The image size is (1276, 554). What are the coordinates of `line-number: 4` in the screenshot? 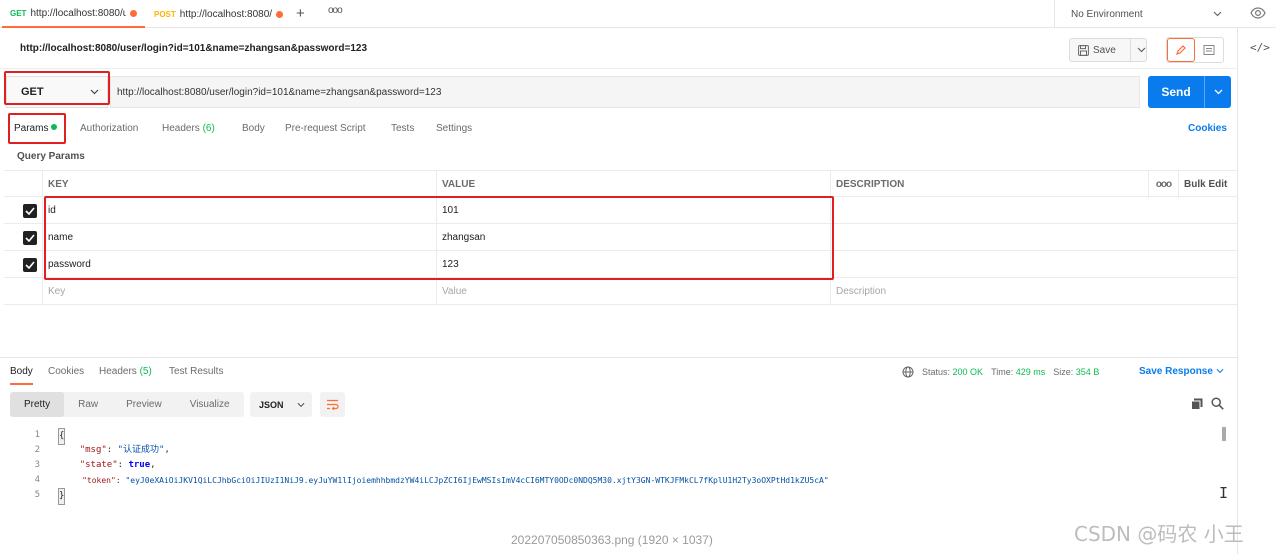 It's located at (37, 480).